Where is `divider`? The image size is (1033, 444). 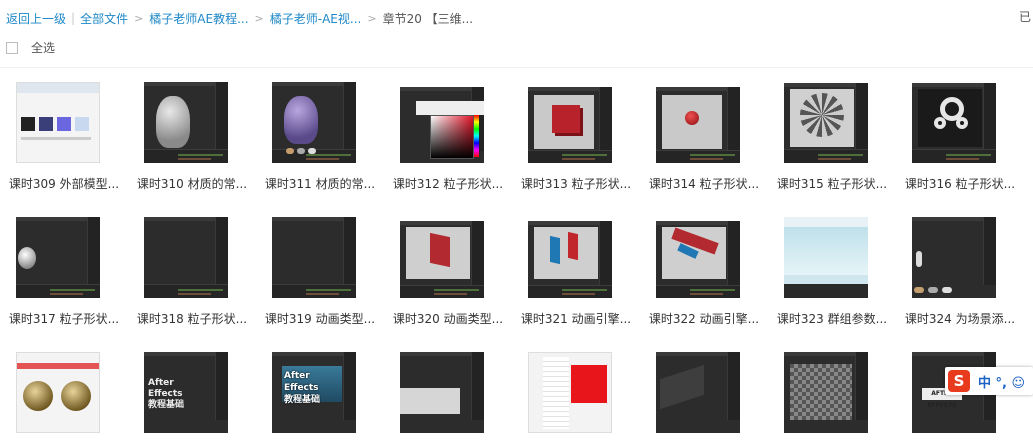 divider is located at coordinates (516, 67).